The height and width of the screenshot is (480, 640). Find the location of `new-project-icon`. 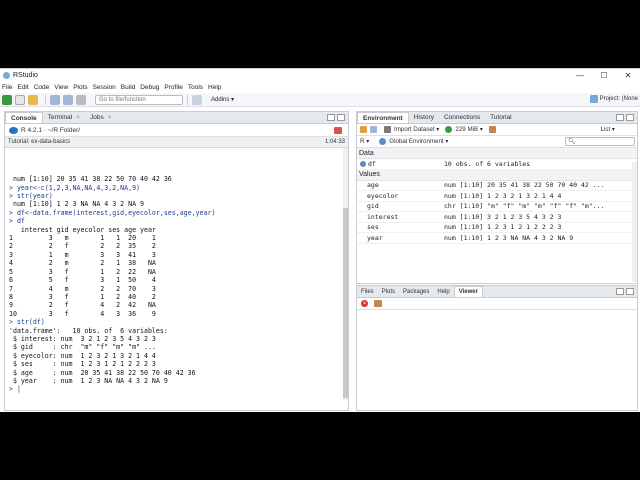

new-project-icon is located at coordinates (20, 99).